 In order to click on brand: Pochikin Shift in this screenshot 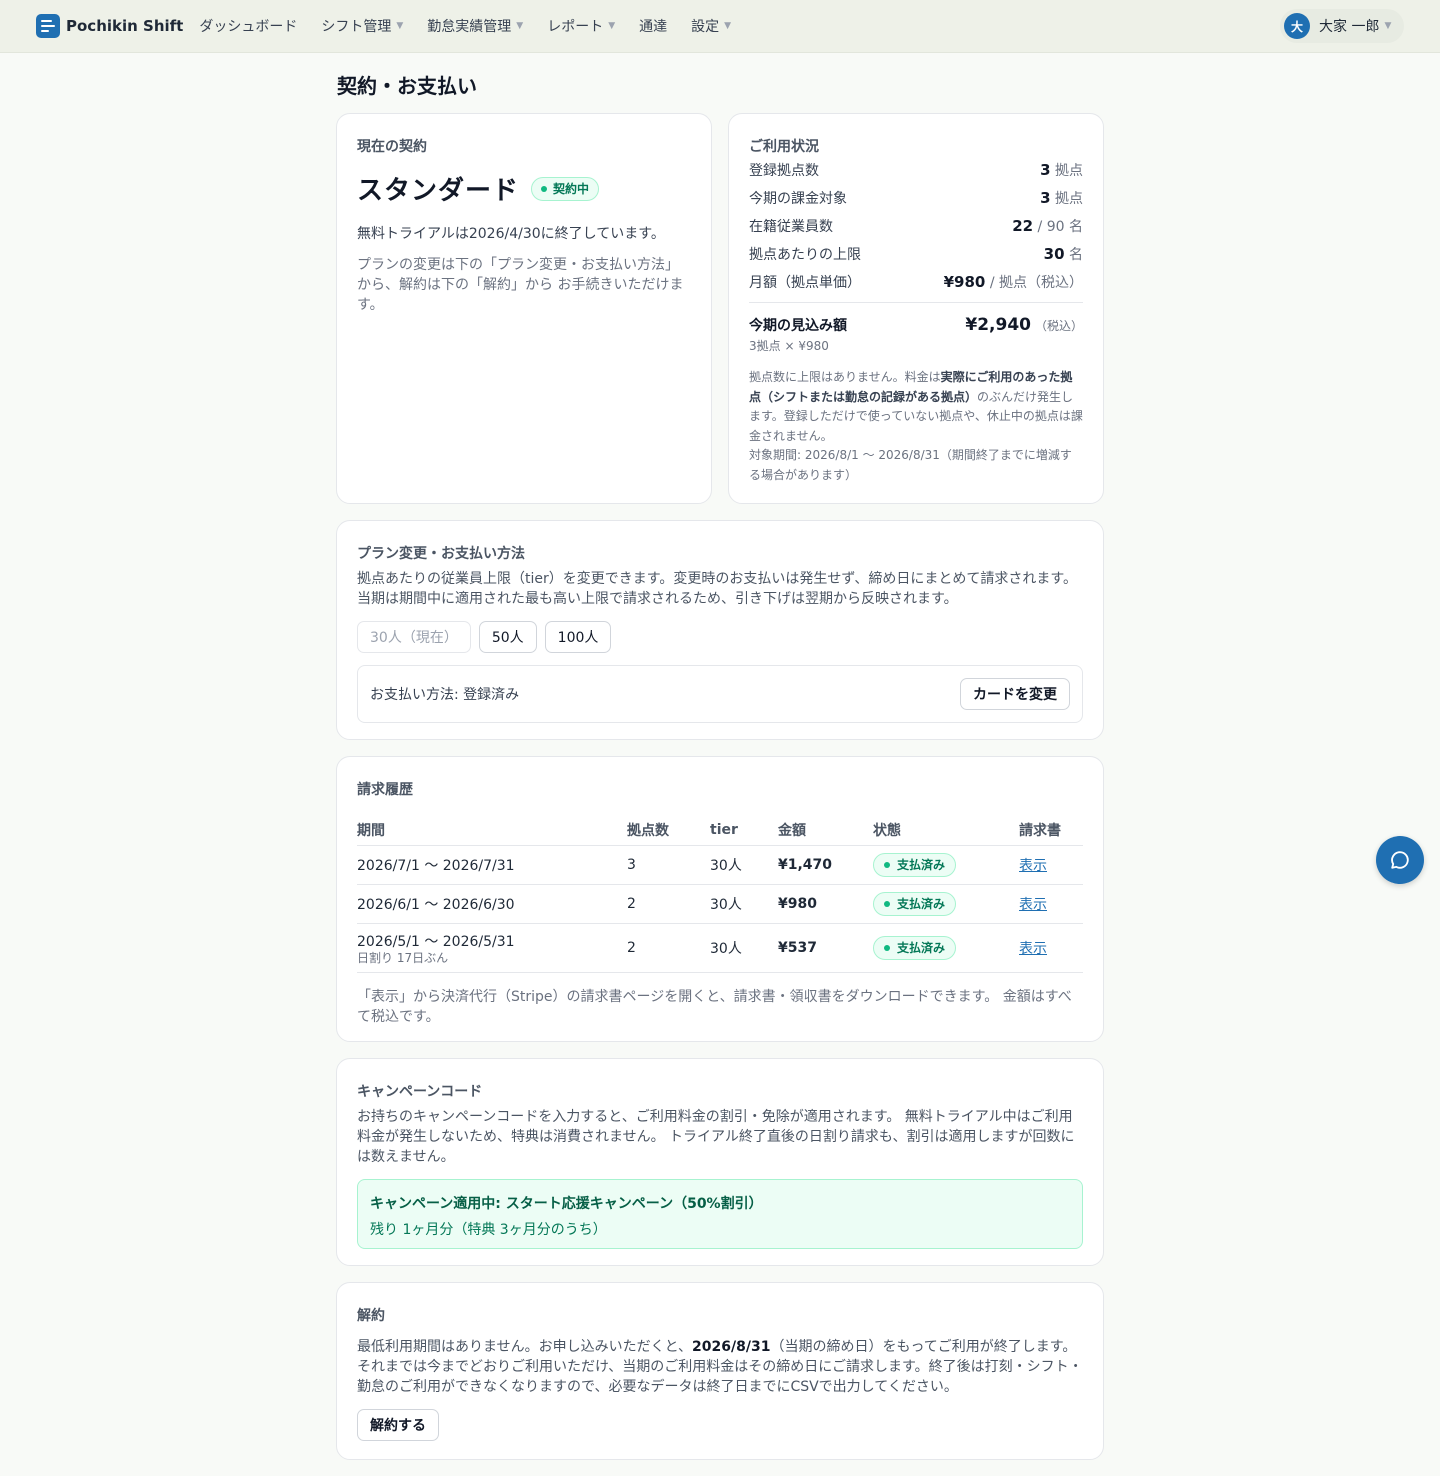, I will do `click(109, 26)`.